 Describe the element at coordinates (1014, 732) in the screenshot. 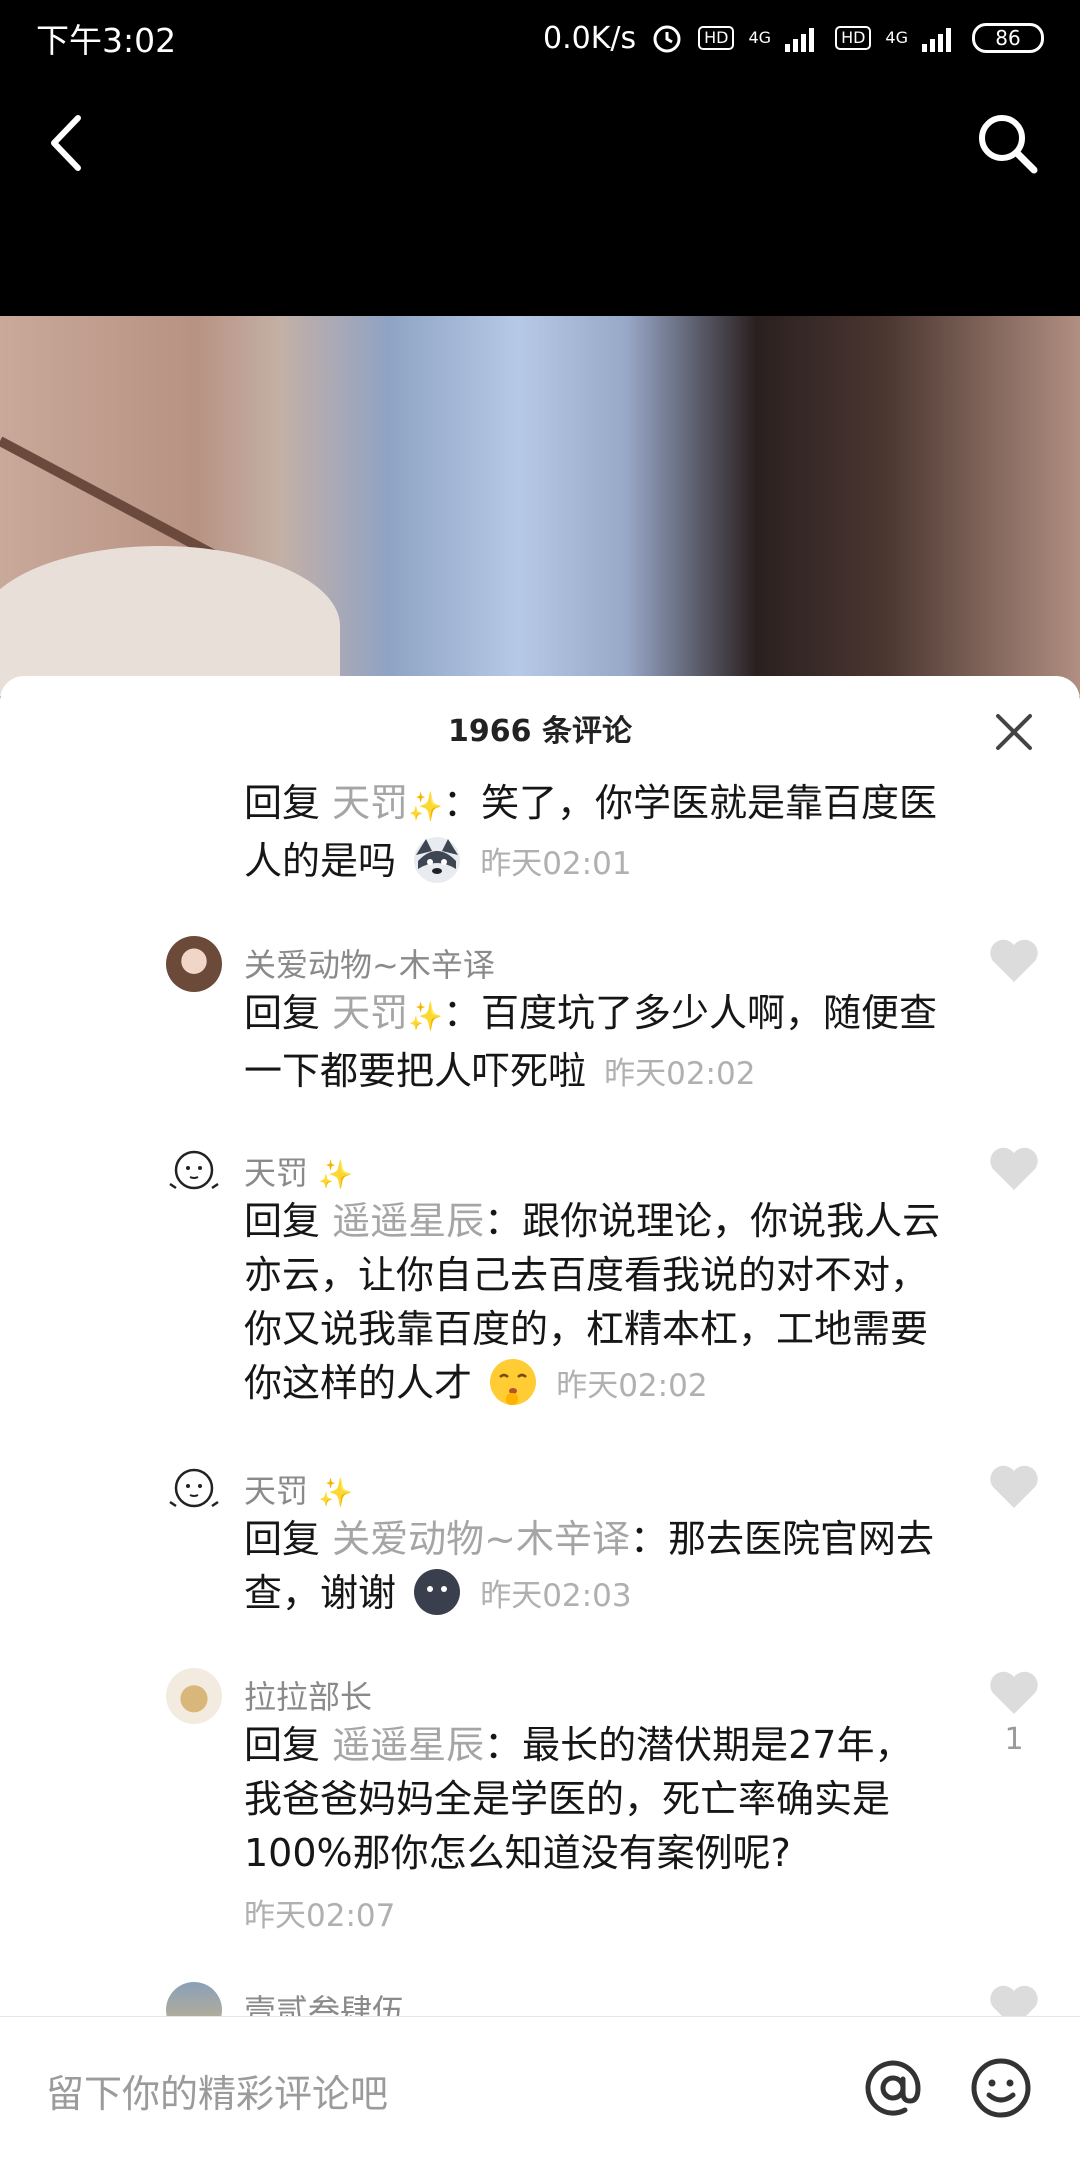

I see `close-icon` at that location.